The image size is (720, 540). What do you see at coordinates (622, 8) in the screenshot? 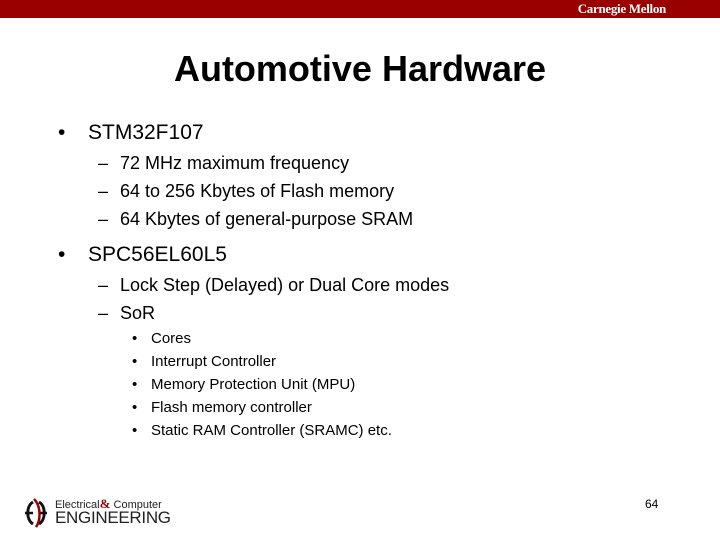
I see `cmu-logo: Carnegie Mellon` at bounding box center [622, 8].